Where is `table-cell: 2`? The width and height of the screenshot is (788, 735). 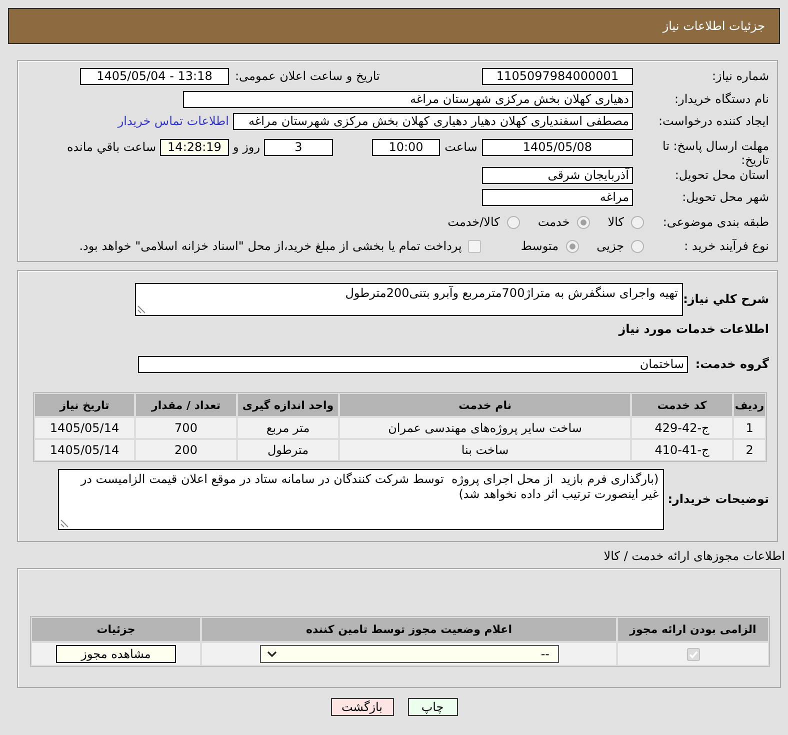 table-cell: 2 is located at coordinates (749, 450).